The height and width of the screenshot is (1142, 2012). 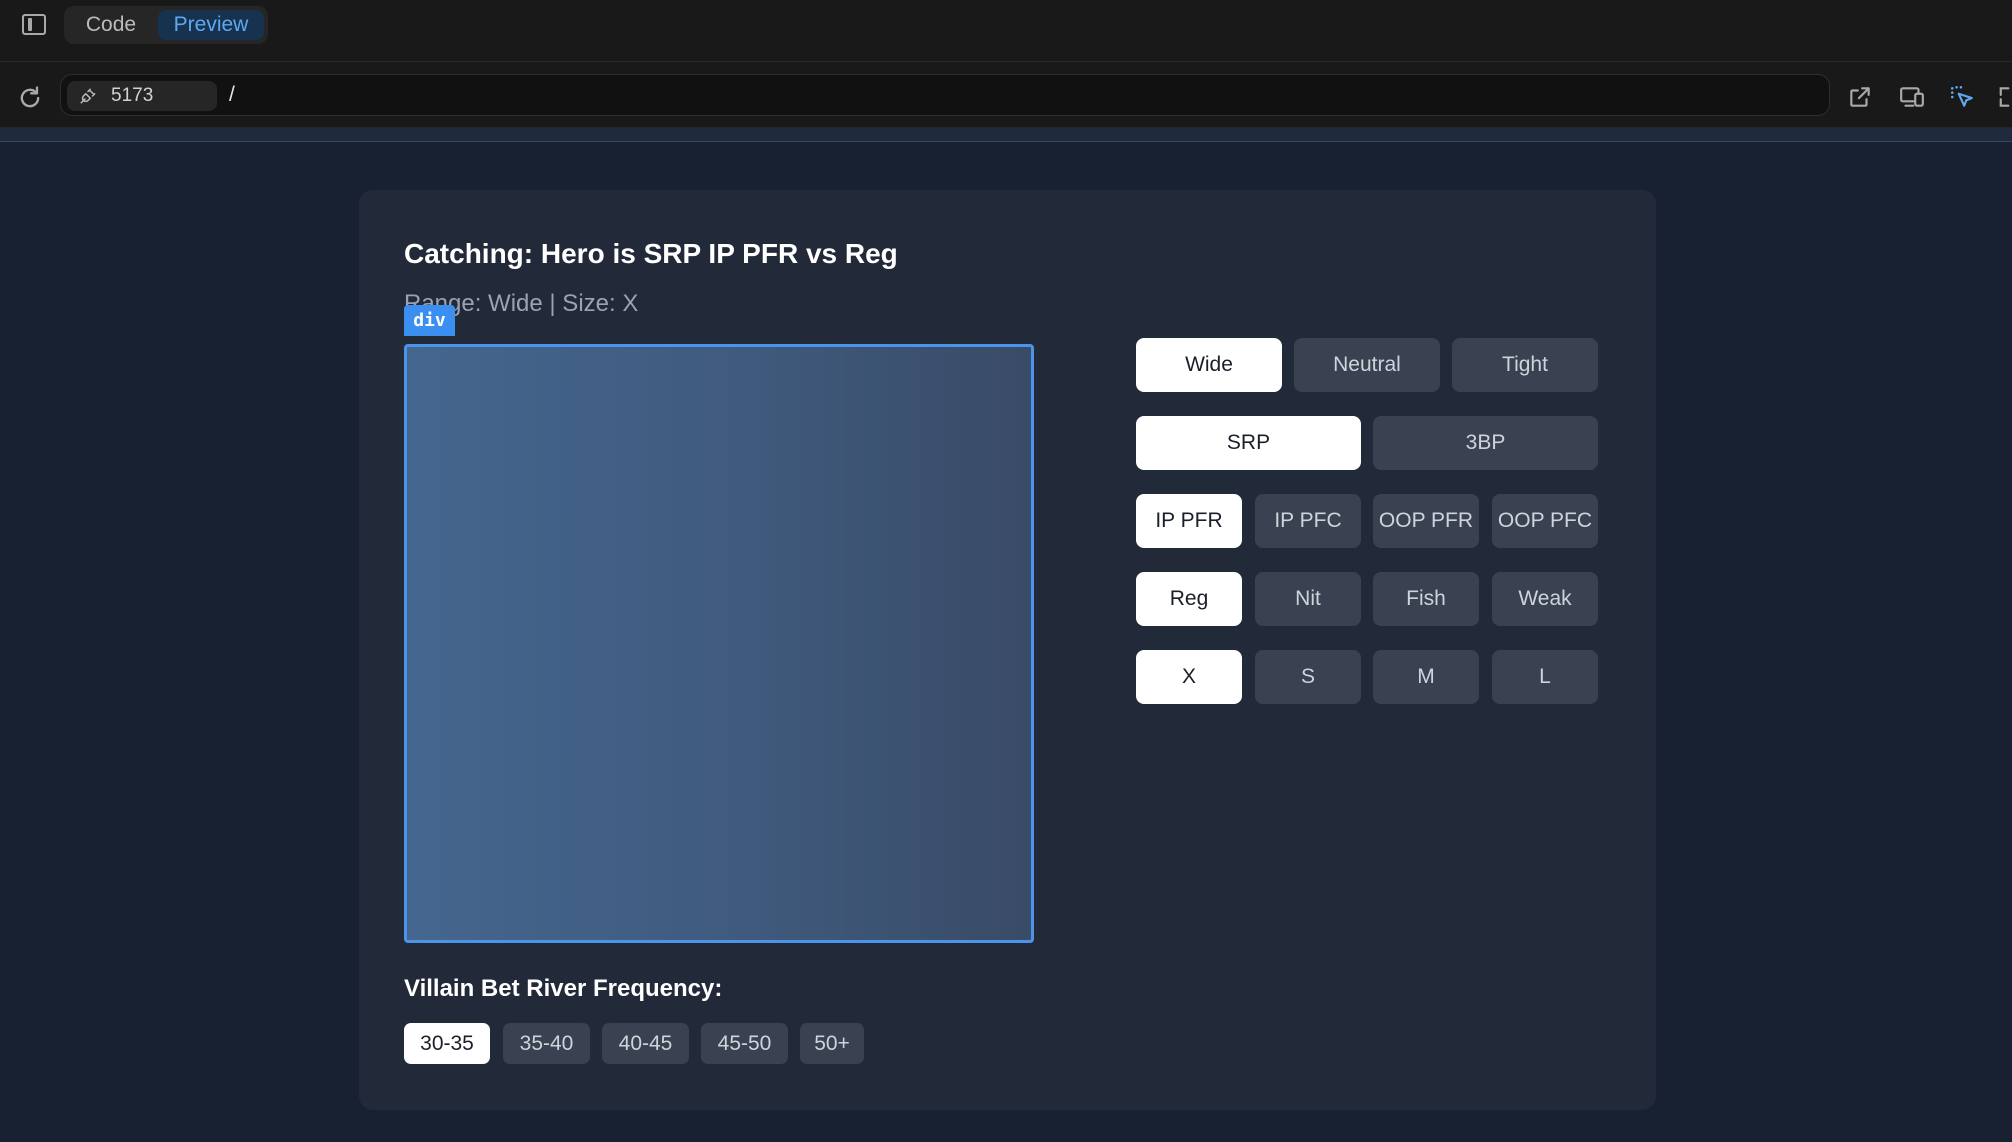 What do you see at coordinates (1426, 677) in the screenshot?
I see `size-m-button: M` at bounding box center [1426, 677].